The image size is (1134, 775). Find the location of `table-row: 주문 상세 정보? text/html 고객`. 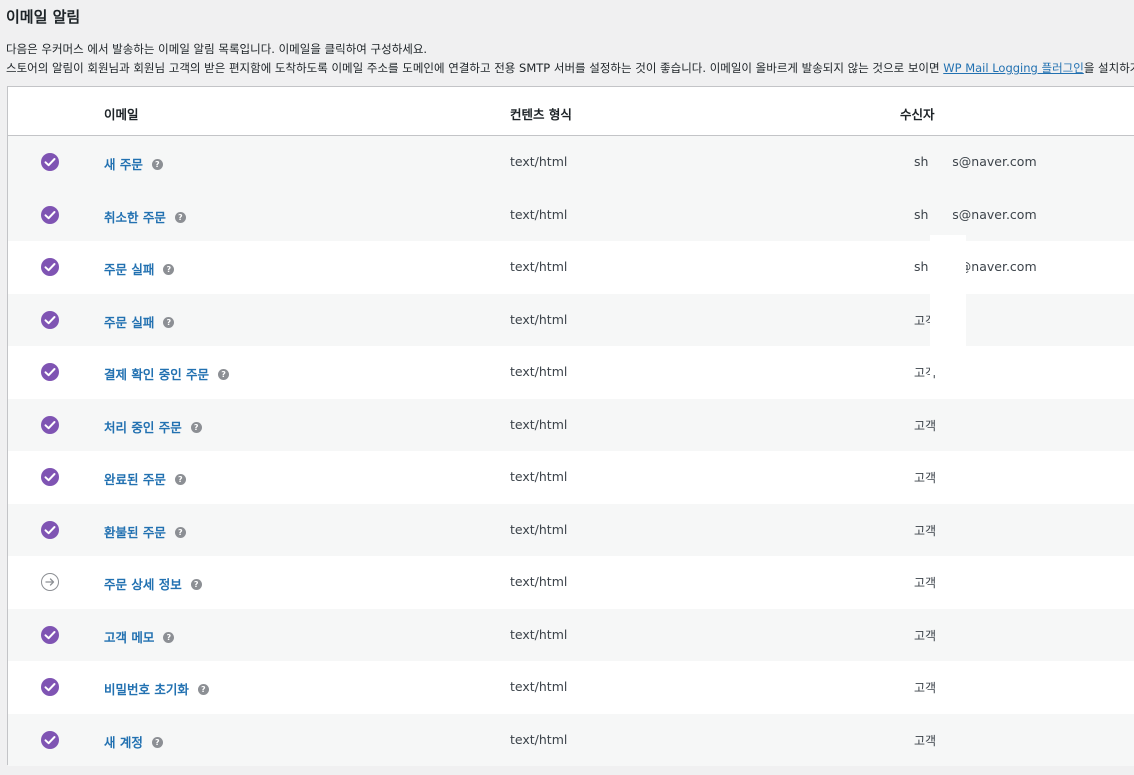

table-row: 주문 상세 정보? text/html 고객 is located at coordinates (571, 582).